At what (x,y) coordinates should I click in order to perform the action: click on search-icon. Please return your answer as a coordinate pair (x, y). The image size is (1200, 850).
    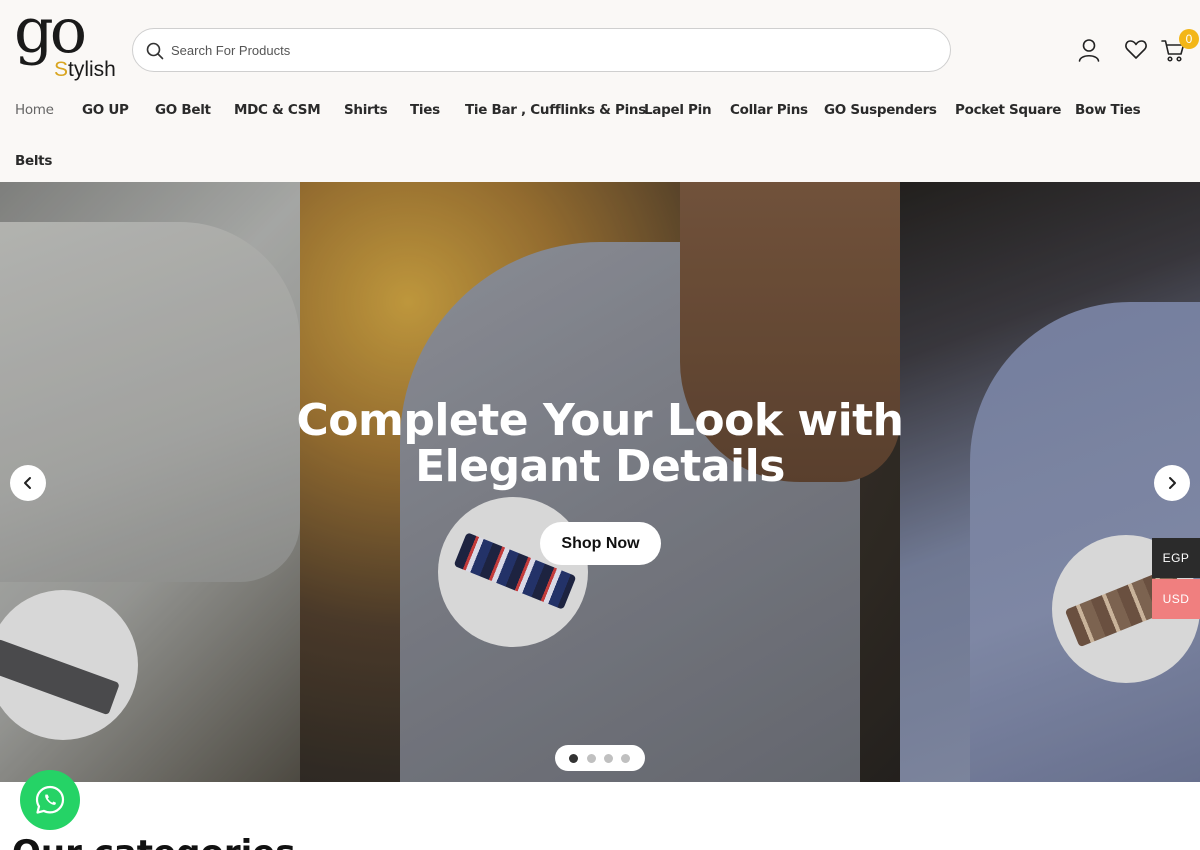
    Looking at the image, I should click on (155, 51).